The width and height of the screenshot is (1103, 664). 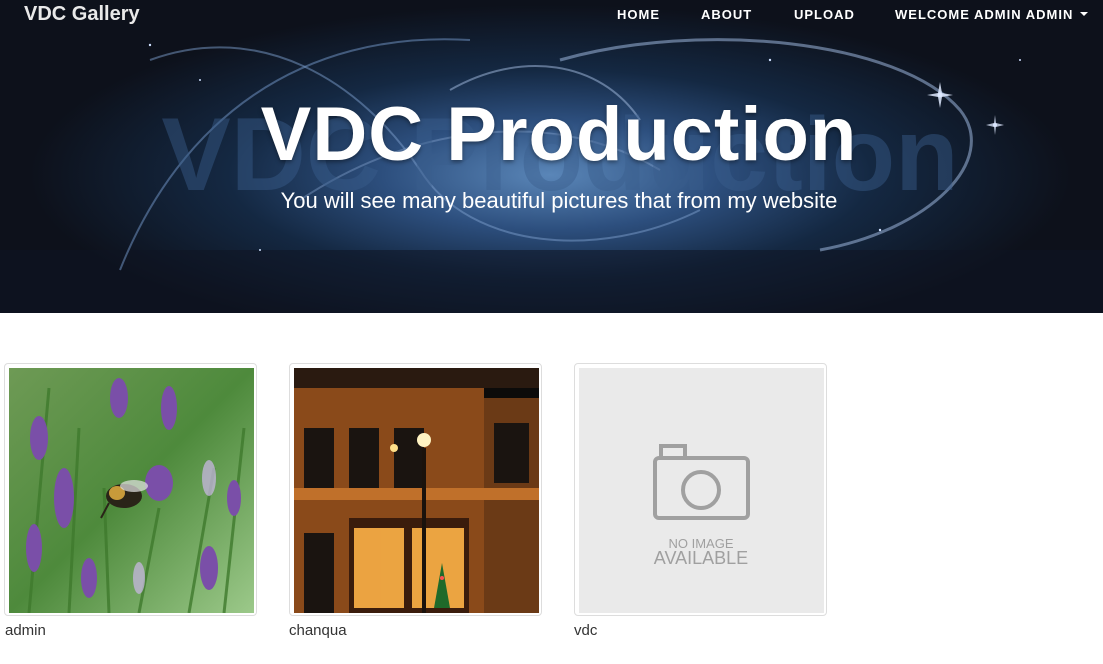 I want to click on available-text: AVAILABLE, so click(x=701, y=558).